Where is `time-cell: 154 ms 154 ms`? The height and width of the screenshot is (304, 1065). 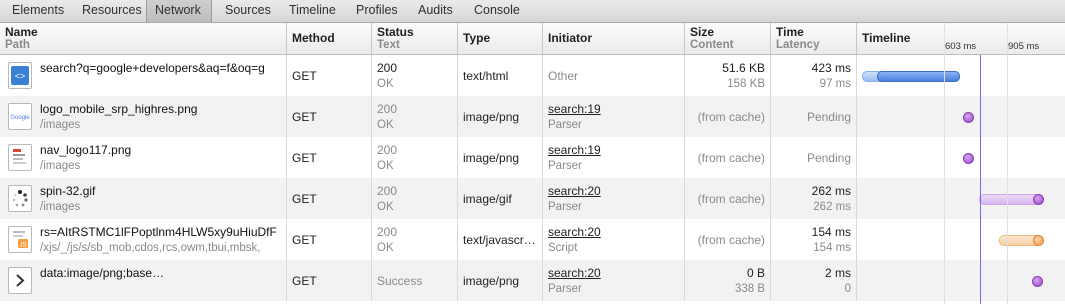 time-cell: 154 ms 154 ms is located at coordinates (814, 239).